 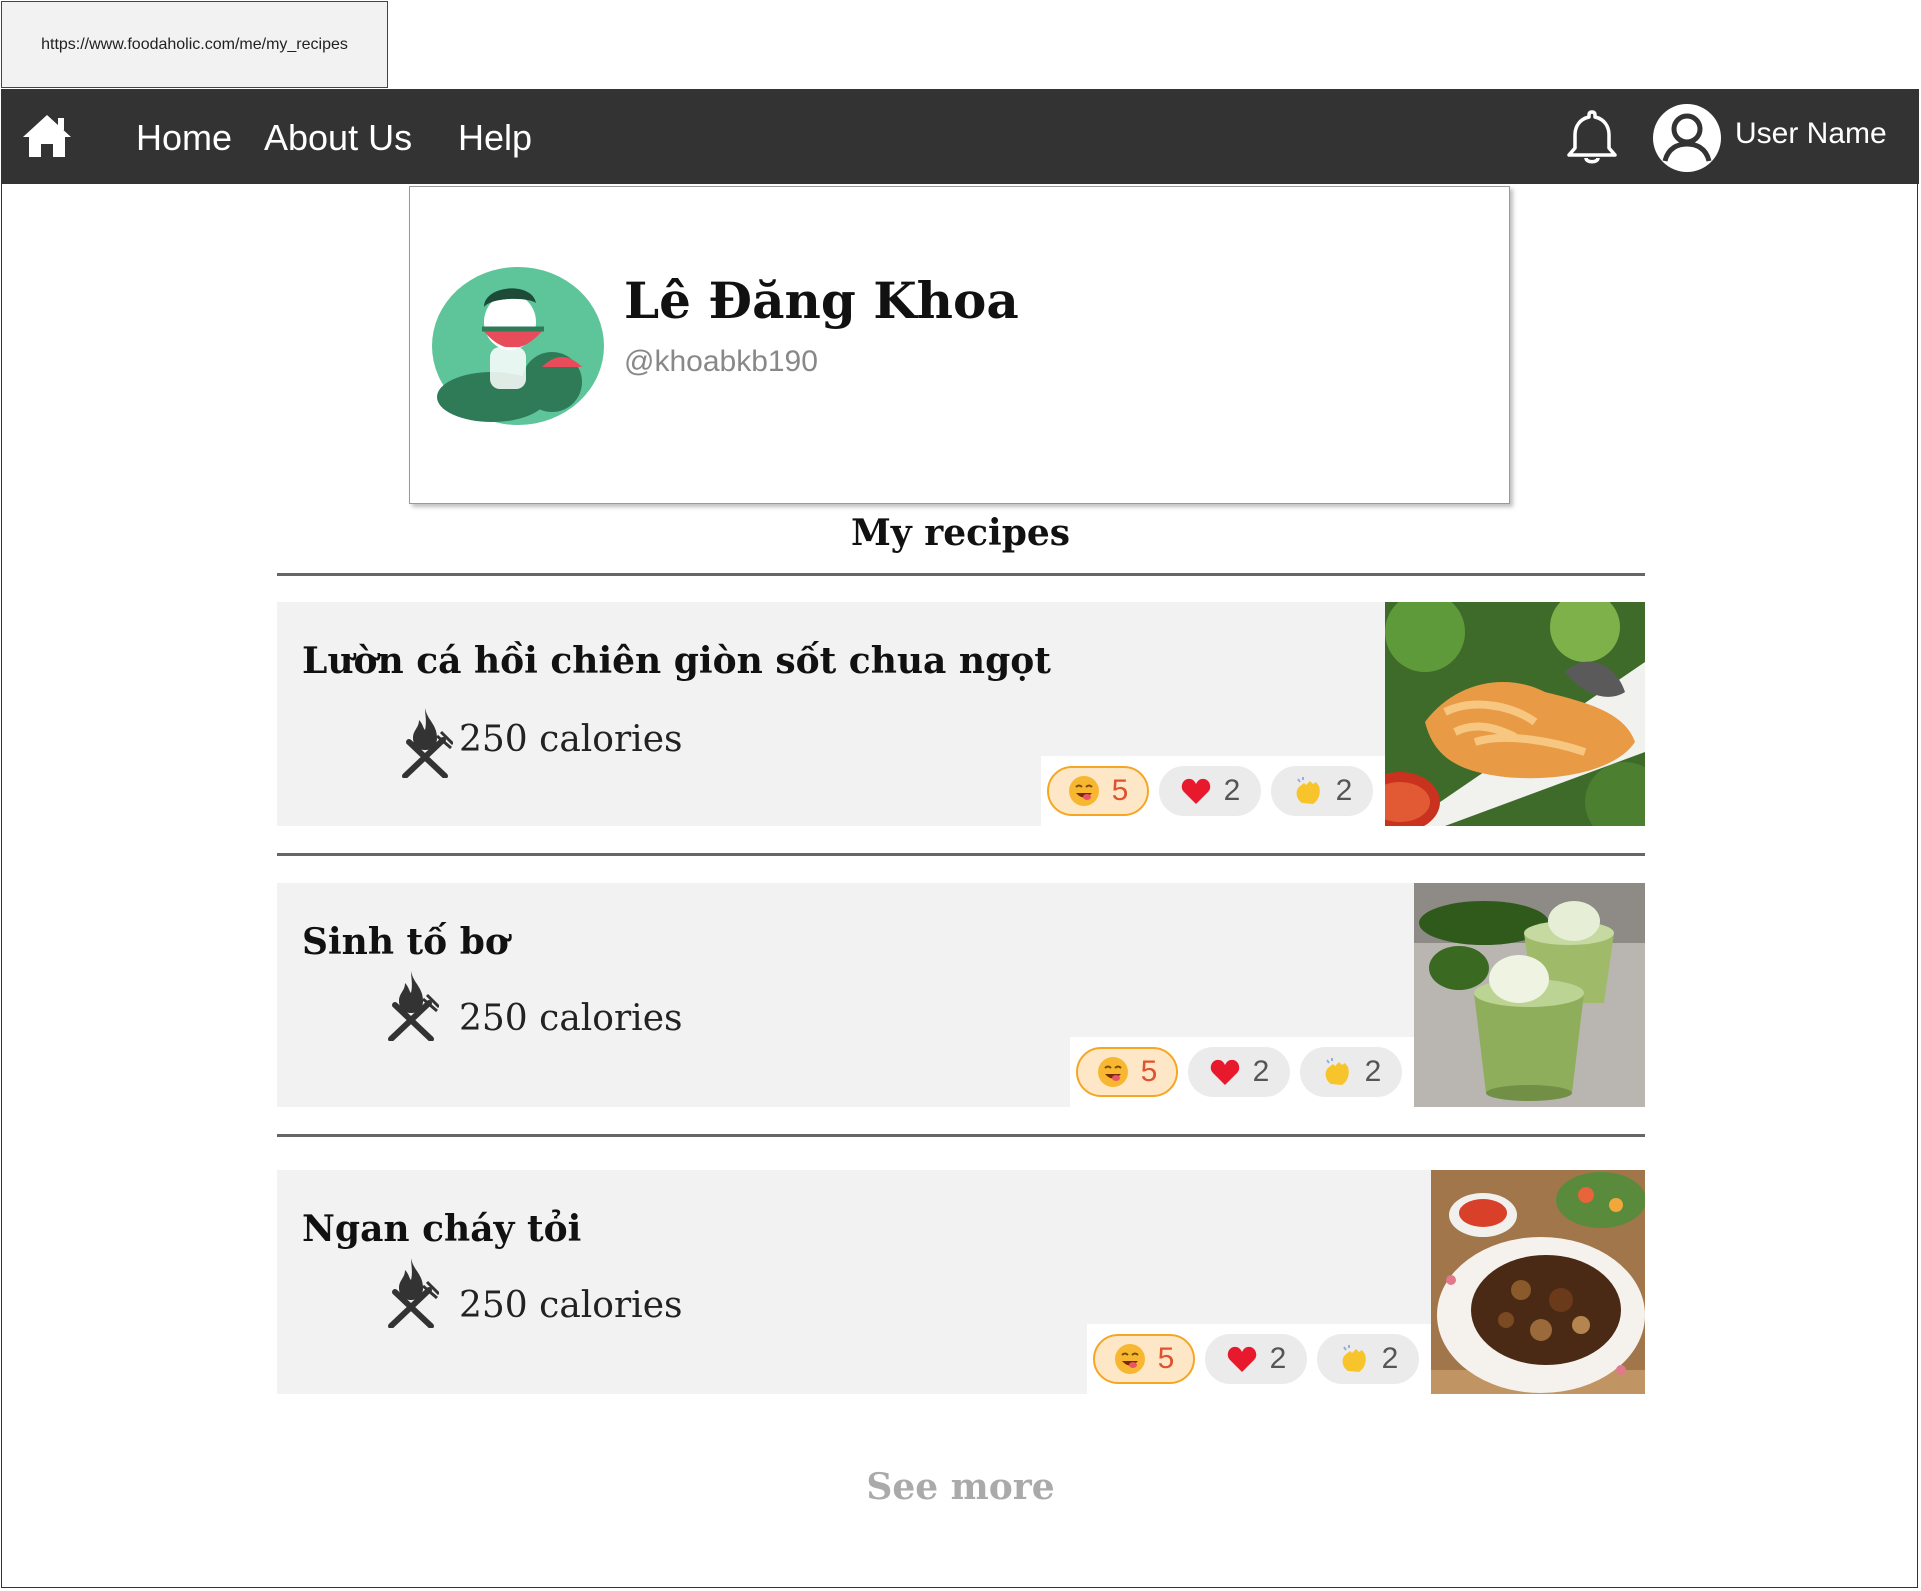 I want to click on profile-card: Lê Đăng Khoa @khoabkb190, so click(x=959, y=345).